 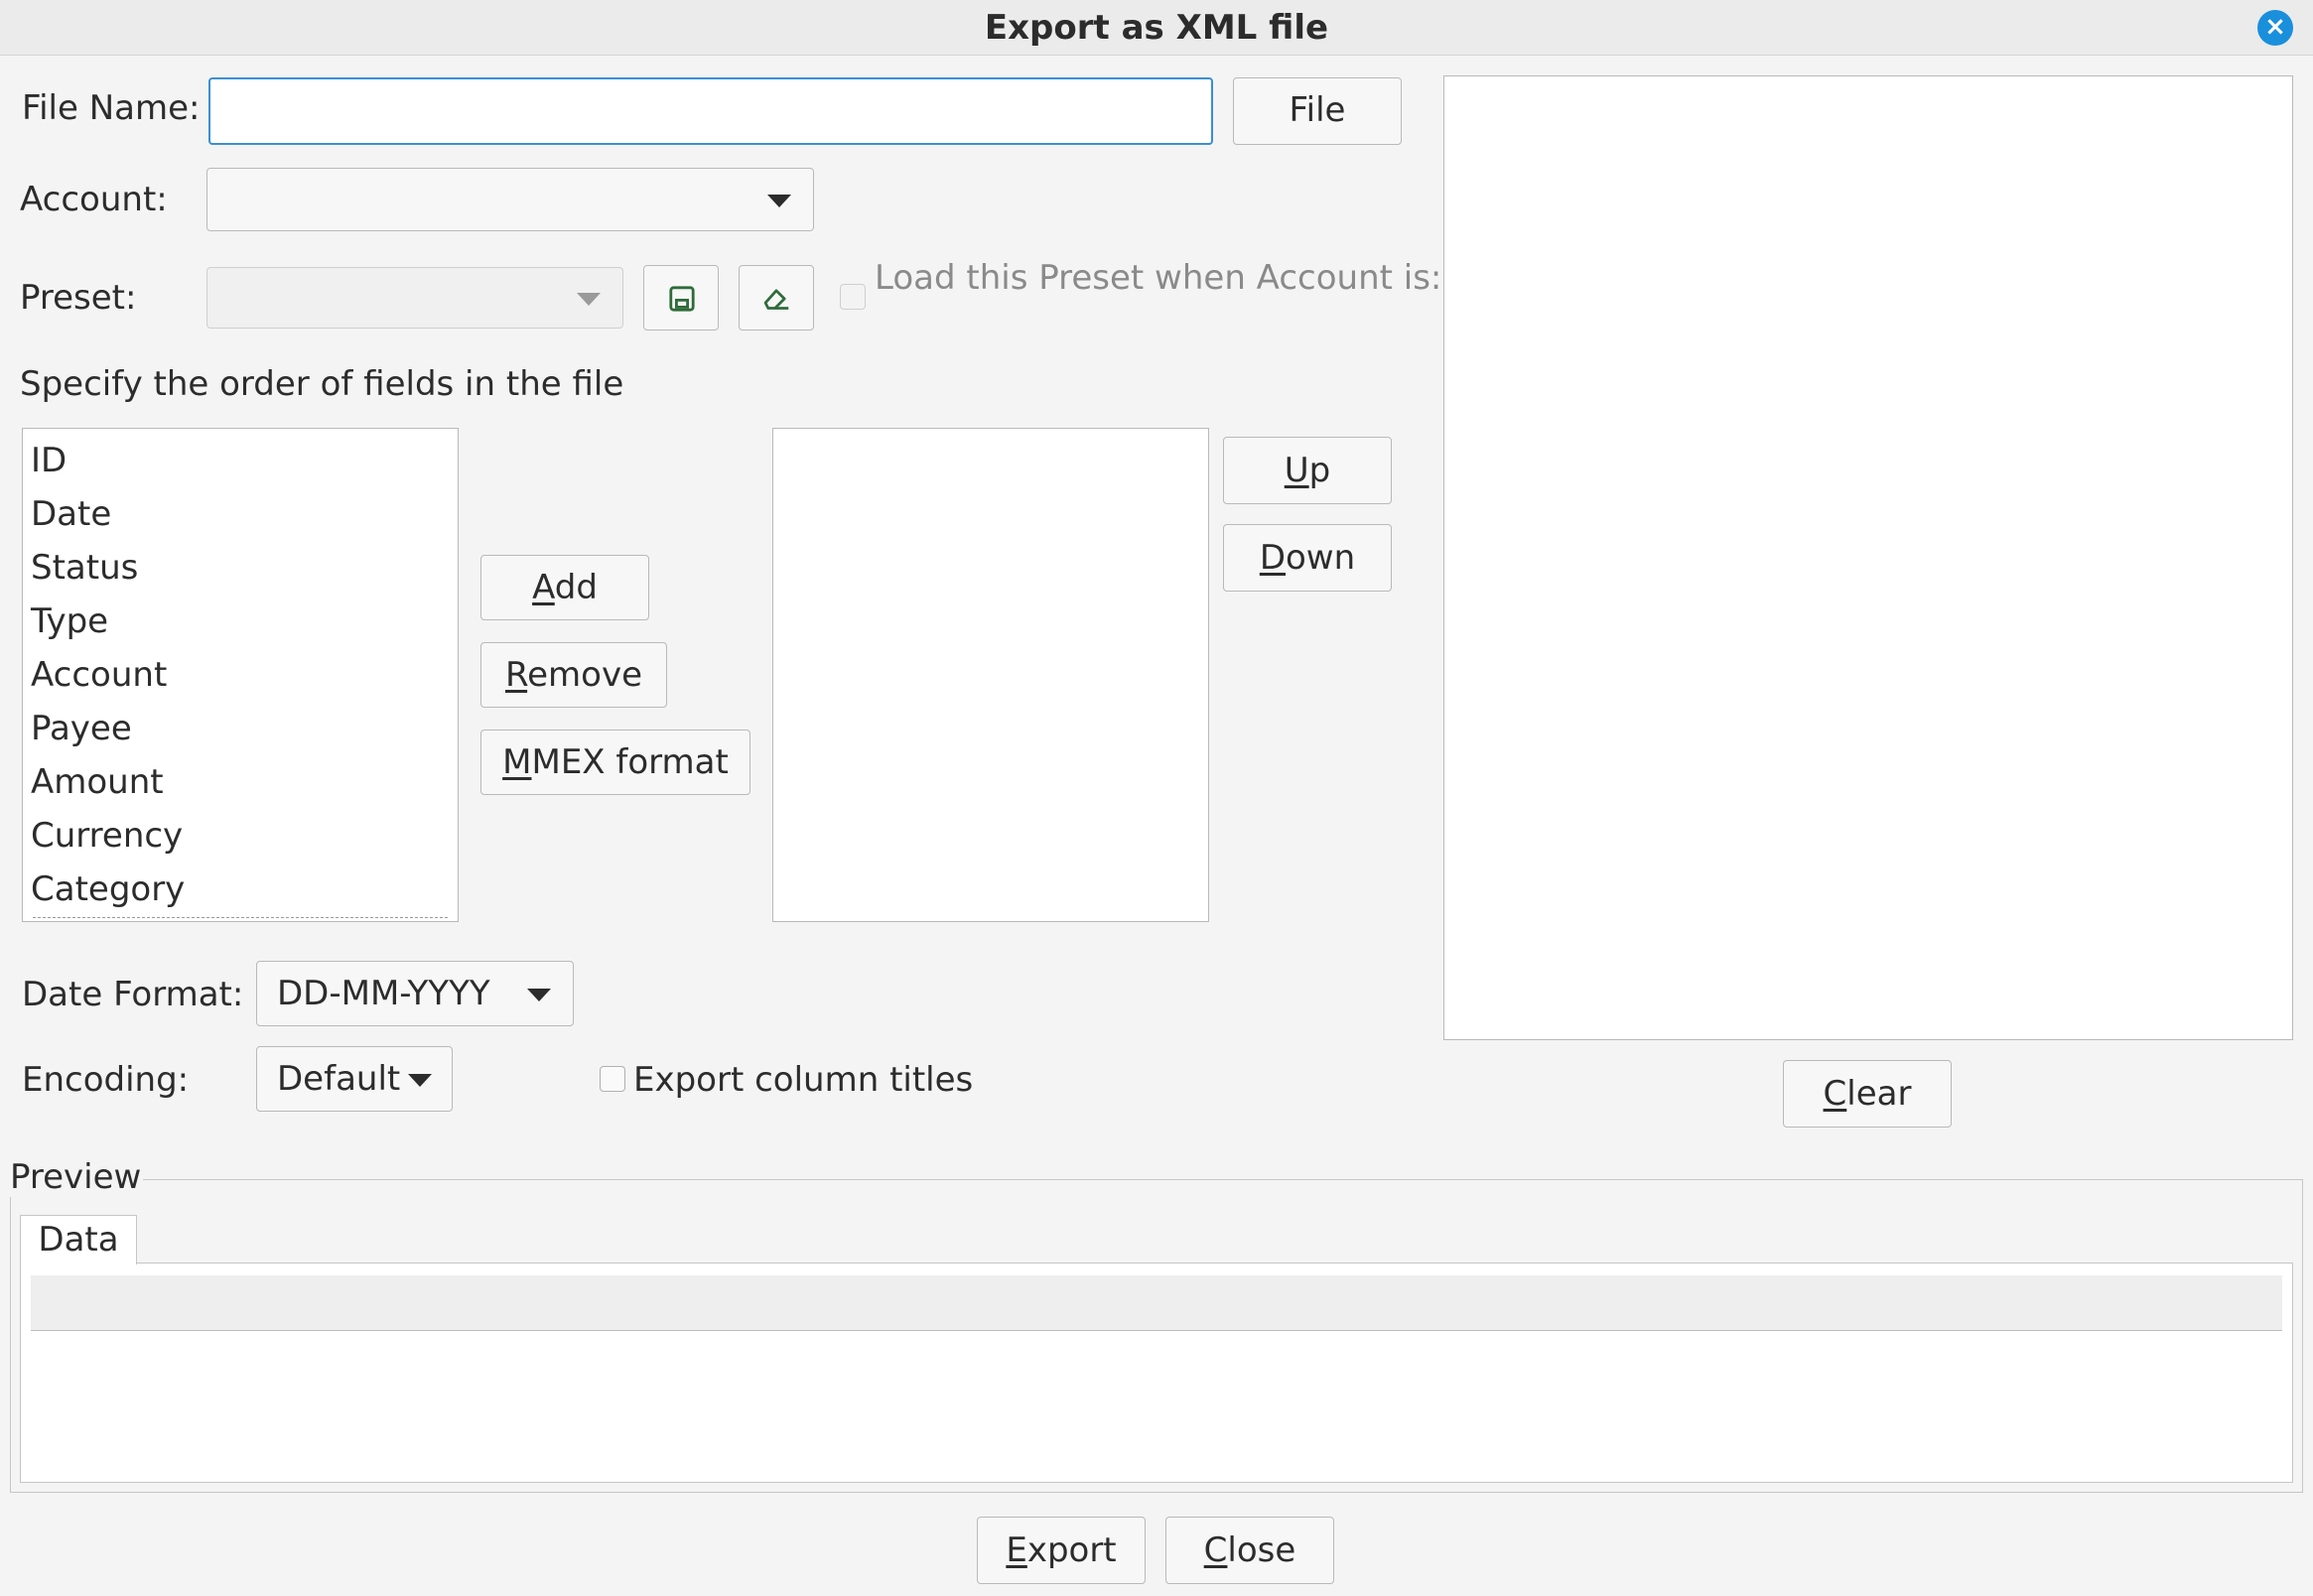 What do you see at coordinates (1272, 558) in the screenshot?
I see `down-mnemonic: D` at bounding box center [1272, 558].